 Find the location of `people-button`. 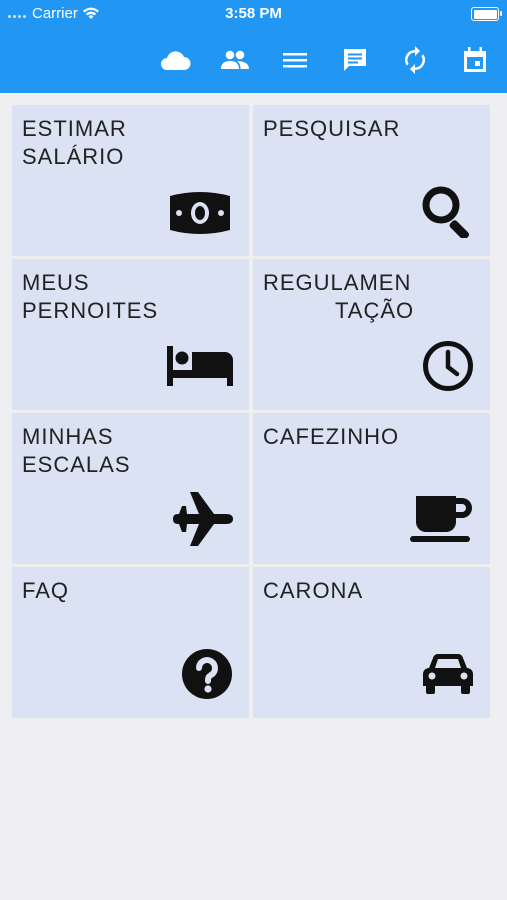

people-button is located at coordinates (235, 60).